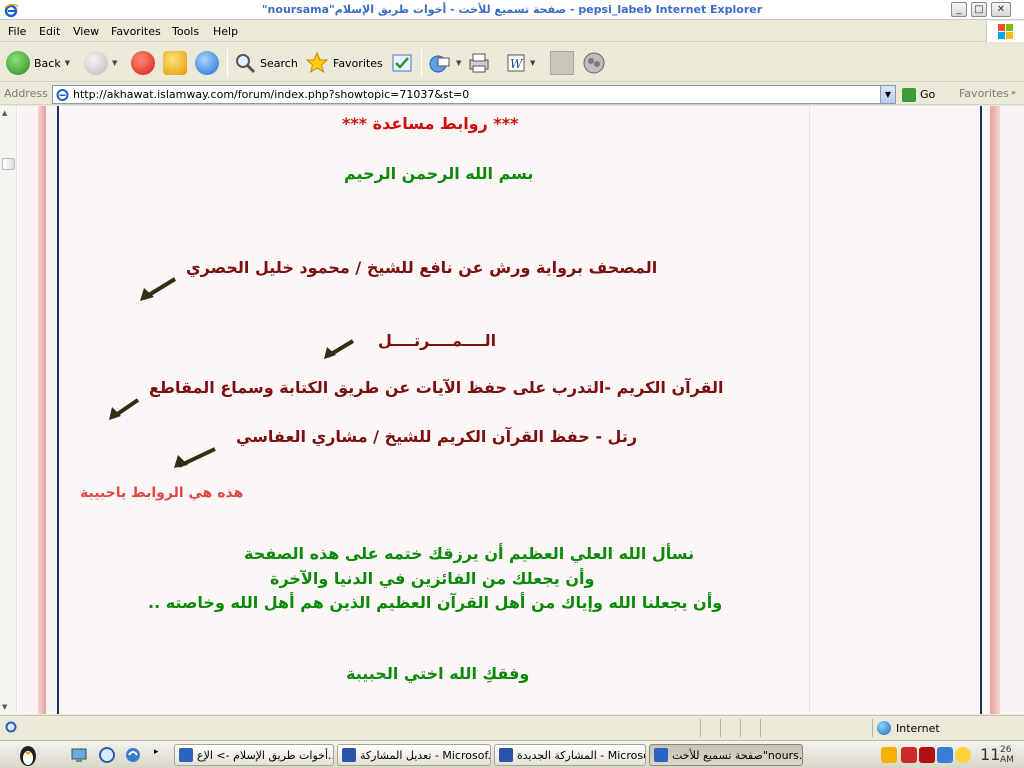 This screenshot has width=1024, height=768. What do you see at coordinates (38, 63) in the screenshot?
I see `back-button: Back ▼` at bounding box center [38, 63].